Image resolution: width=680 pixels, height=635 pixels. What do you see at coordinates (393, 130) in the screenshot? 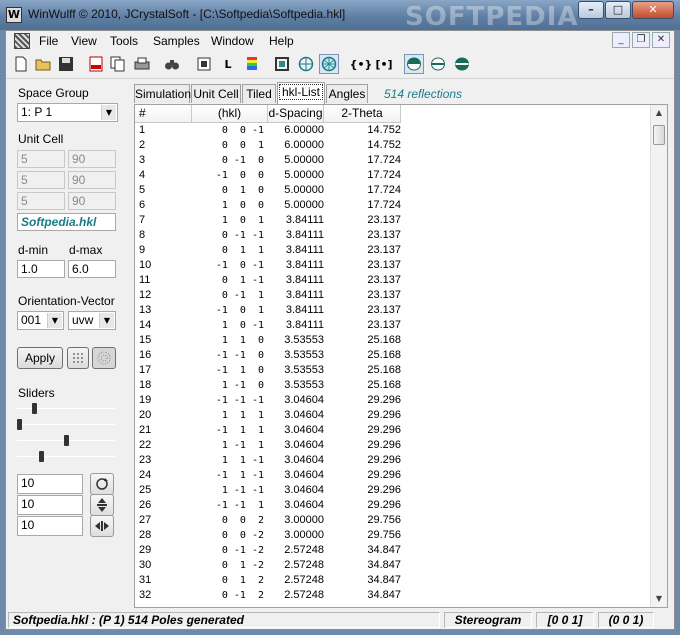
I see `table-row: 1 0 0 -1 6.00000 14.752` at bounding box center [393, 130].